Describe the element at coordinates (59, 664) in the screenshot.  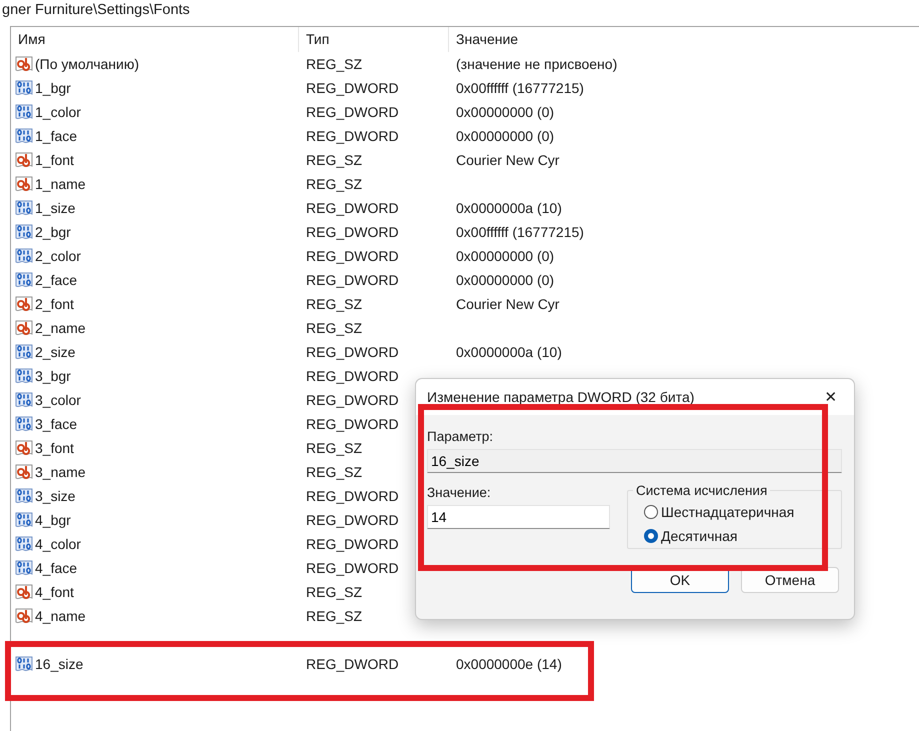
I see `value-name: 16_size` at that location.